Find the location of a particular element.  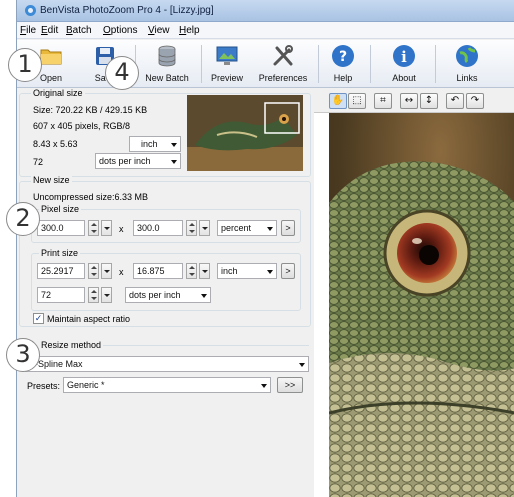

presets-select: Generic * is located at coordinates (167, 385).